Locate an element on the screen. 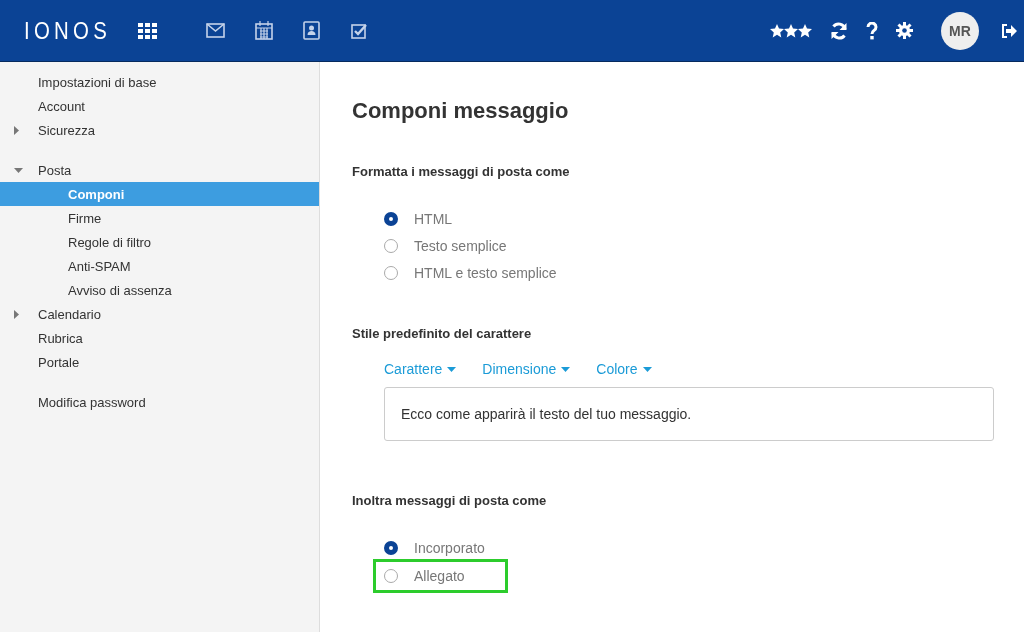 Image resolution: width=1024 pixels, height=632 pixels. radio-label: HTML is located at coordinates (433, 218).